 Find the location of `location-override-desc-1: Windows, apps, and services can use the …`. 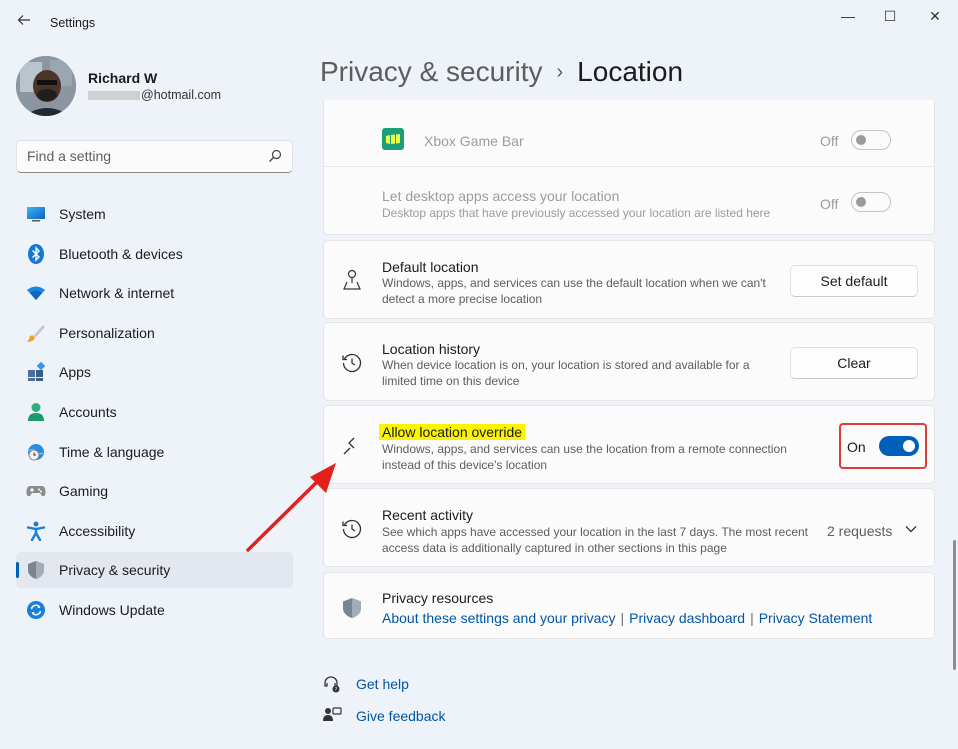

location-override-desc-1: Windows, apps, and services can use the … is located at coordinates (584, 449).